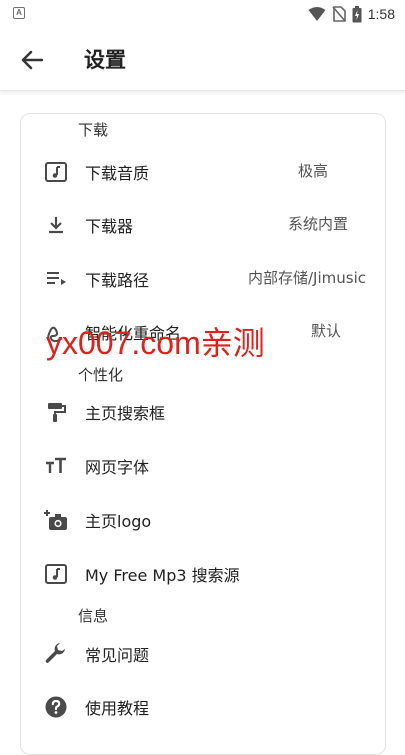 Image resolution: width=405 pixels, height=755 pixels. I want to click on setting-label: 下载音质, so click(117, 173).